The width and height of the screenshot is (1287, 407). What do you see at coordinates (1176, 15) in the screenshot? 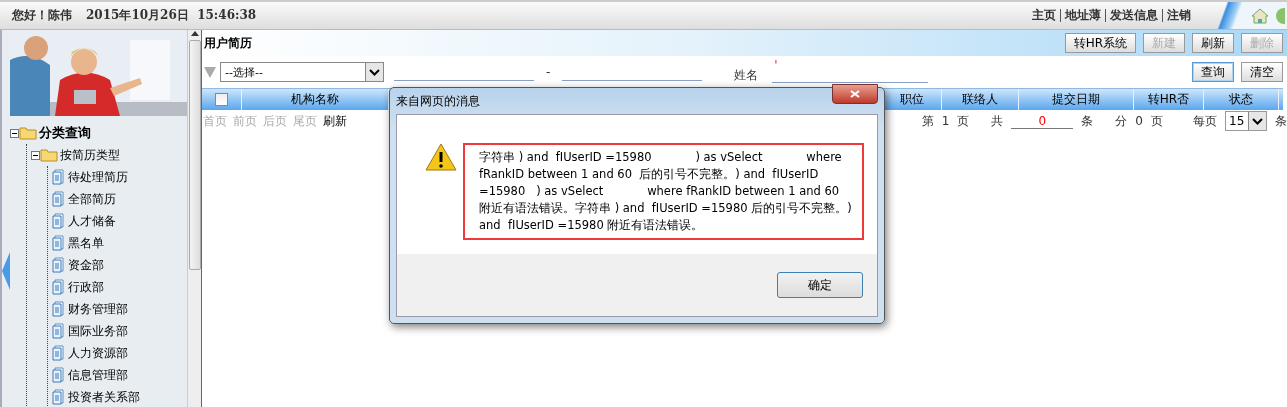
I see `nav-link: 注销` at bounding box center [1176, 15].